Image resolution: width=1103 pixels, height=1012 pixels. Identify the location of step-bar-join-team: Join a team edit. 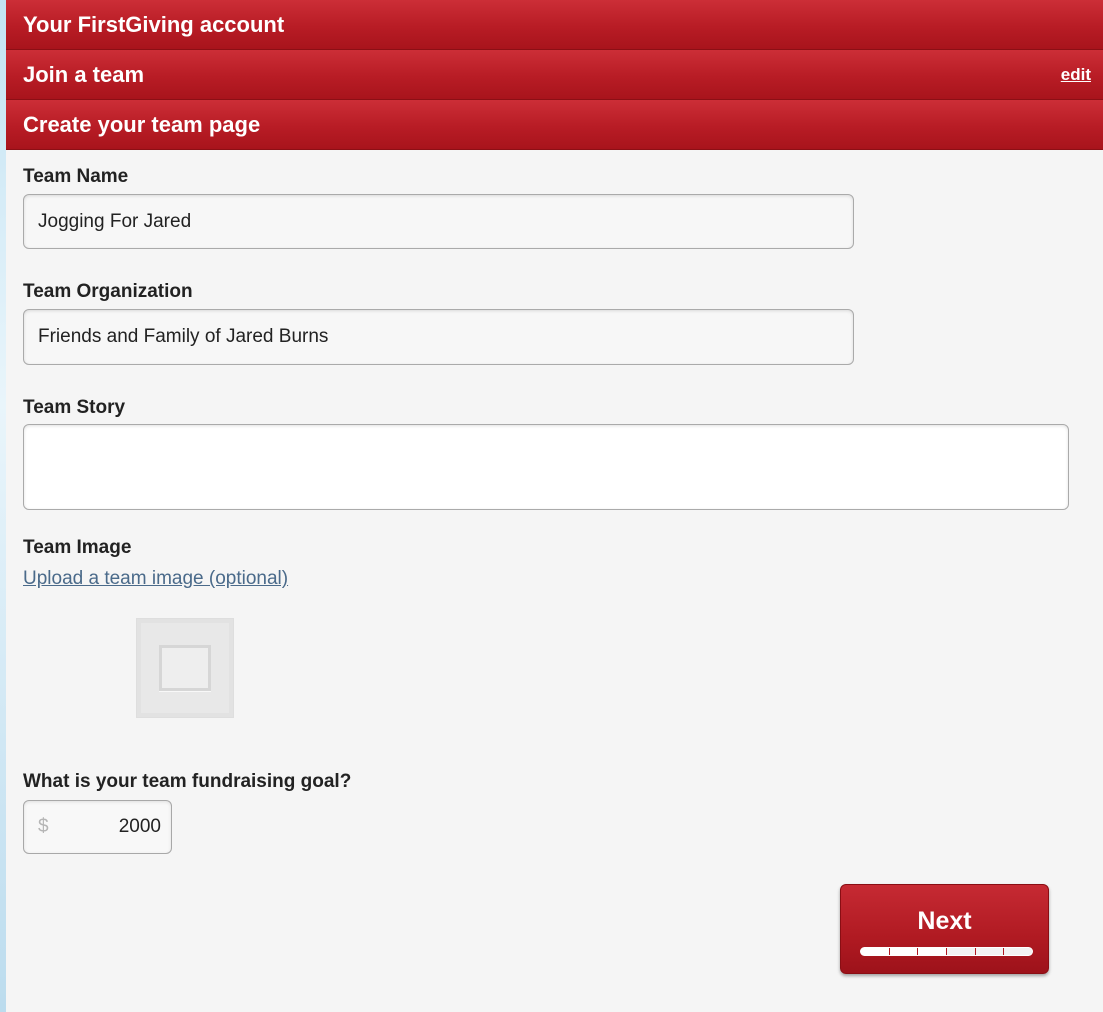
(554, 75).